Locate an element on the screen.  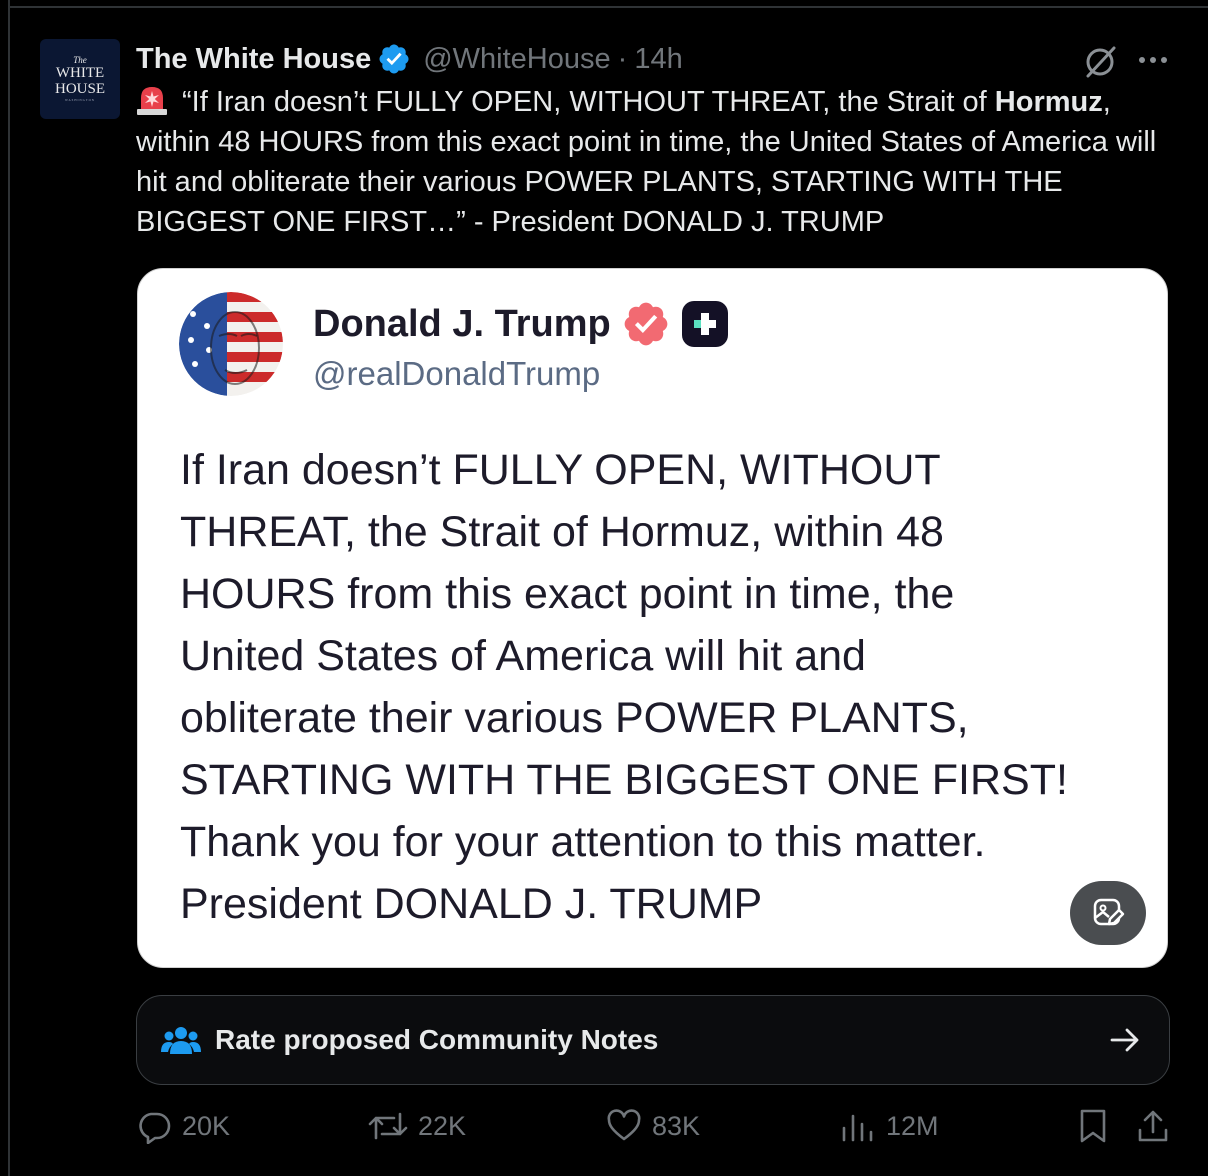
more-icon is located at coordinates (1153, 60).